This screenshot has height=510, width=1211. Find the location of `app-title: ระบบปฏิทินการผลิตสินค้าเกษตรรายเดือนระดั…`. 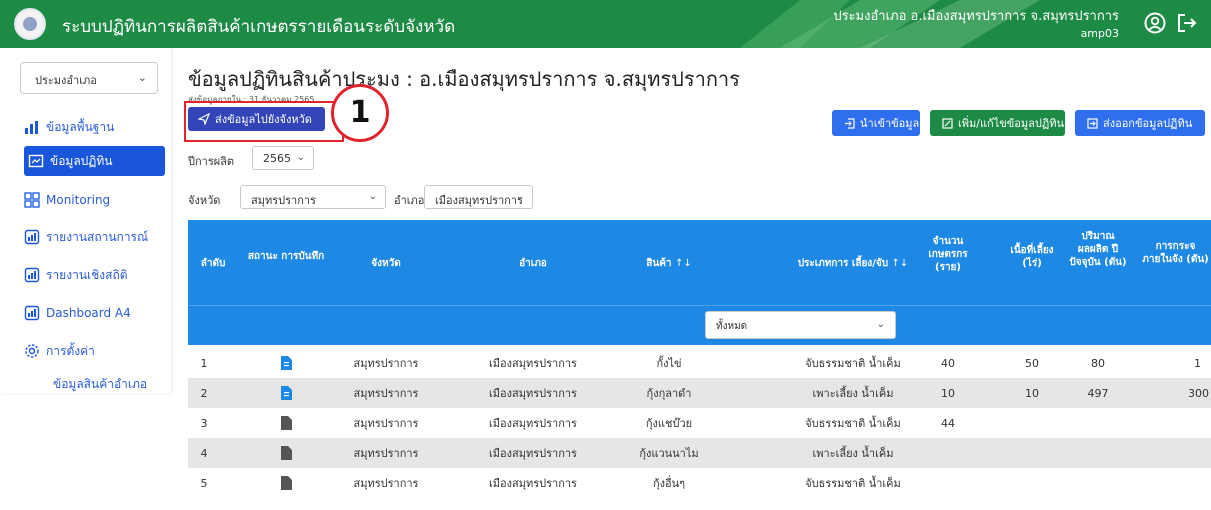

app-title: ระบบปฏิทินการผลิตสินค้าเกษตรรายเดือนระดั… is located at coordinates (259, 27).